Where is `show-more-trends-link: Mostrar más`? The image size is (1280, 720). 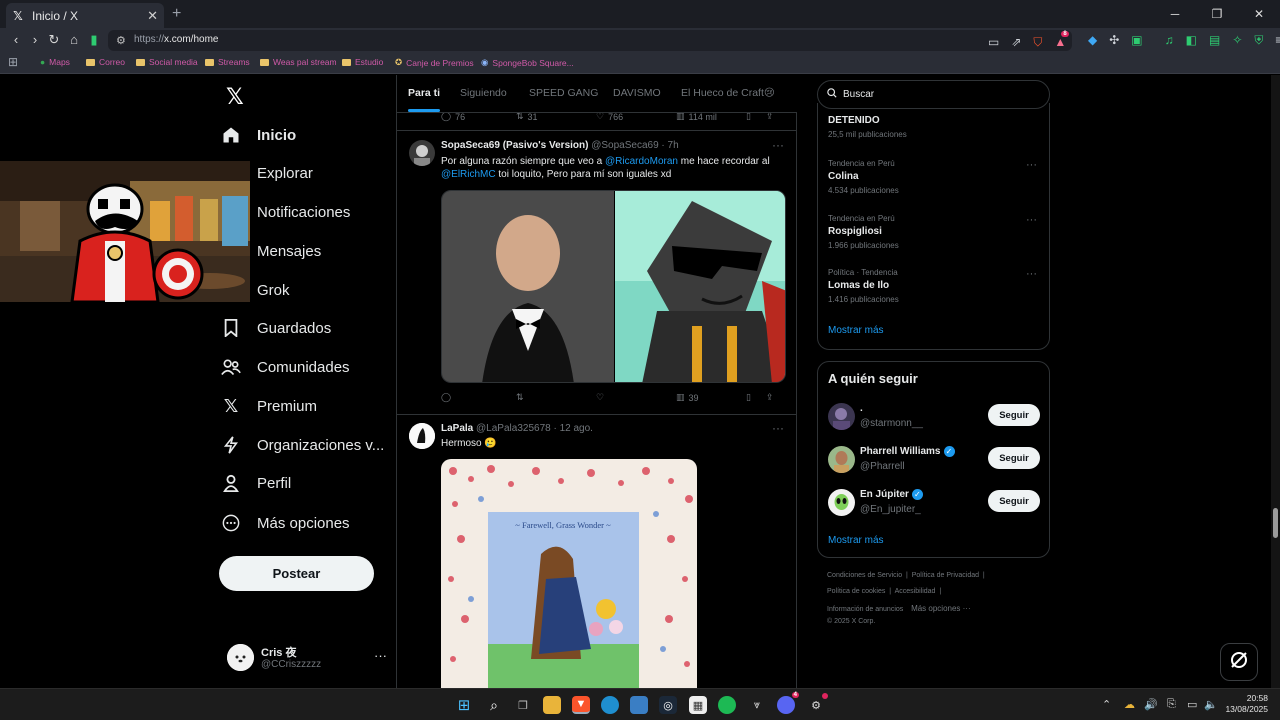 show-more-trends-link: Mostrar más is located at coordinates (856, 330).